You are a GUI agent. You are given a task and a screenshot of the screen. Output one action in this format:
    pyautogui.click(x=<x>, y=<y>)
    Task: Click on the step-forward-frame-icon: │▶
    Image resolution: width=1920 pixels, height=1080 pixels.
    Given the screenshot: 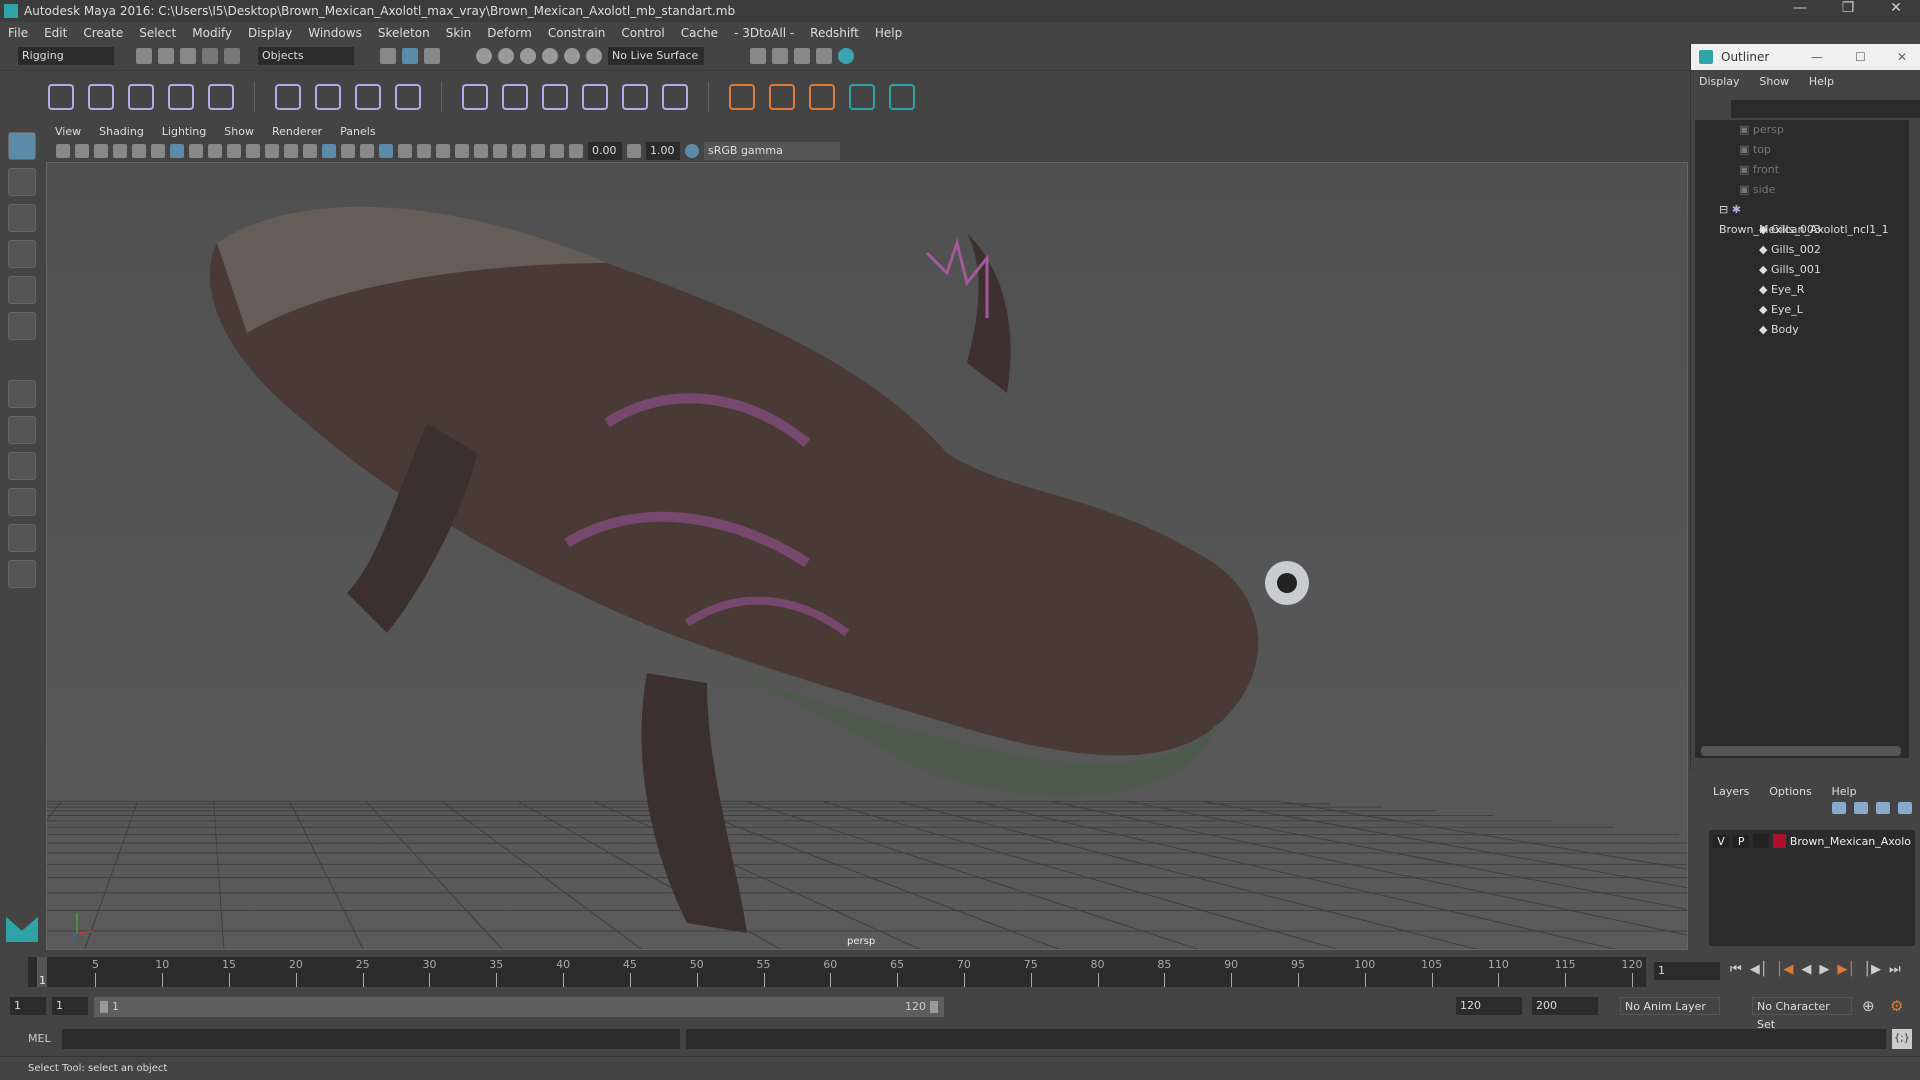 What is the action you would take?
    pyautogui.click(x=1872, y=969)
    